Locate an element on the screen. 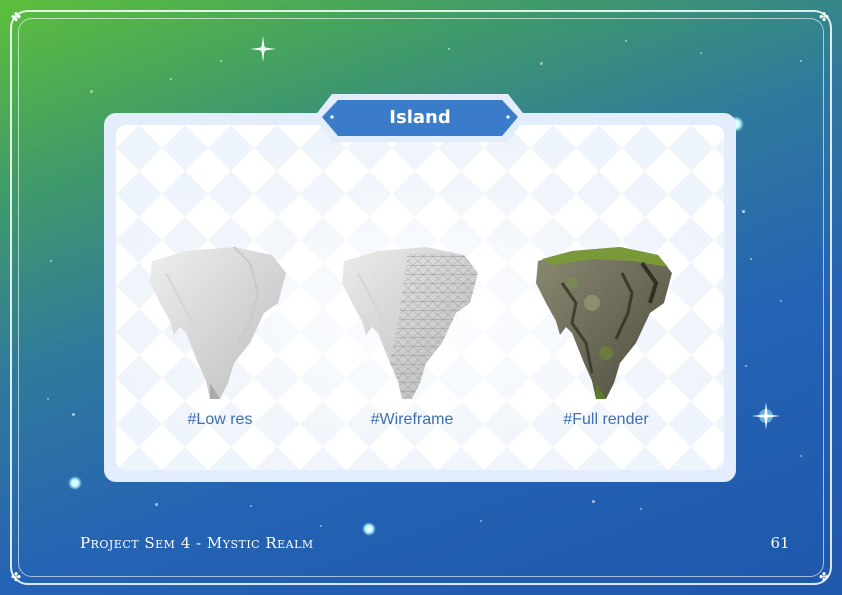  caption-full-render: #Full render is located at coordinates (606, 419).